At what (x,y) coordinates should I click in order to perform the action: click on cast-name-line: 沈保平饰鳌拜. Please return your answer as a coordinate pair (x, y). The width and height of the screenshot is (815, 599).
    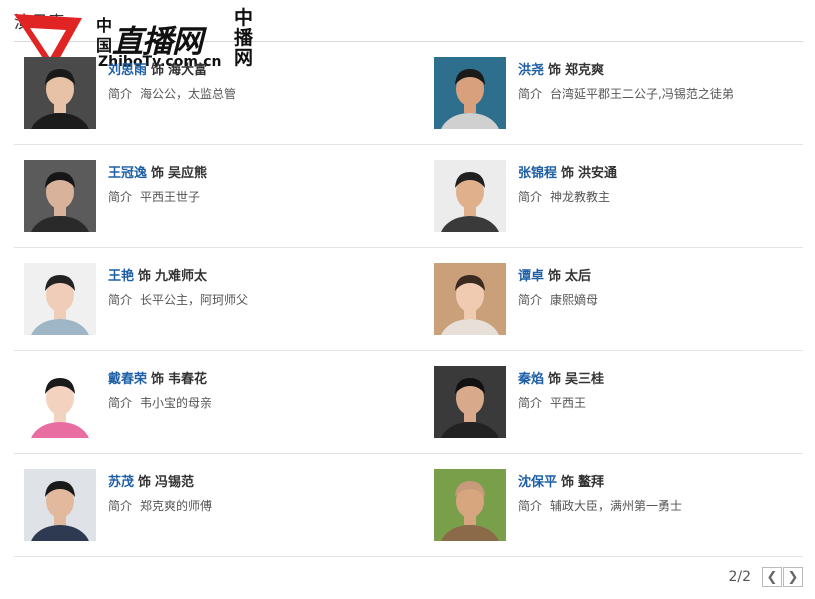
    Looking at the image, I should click on (561, 480).